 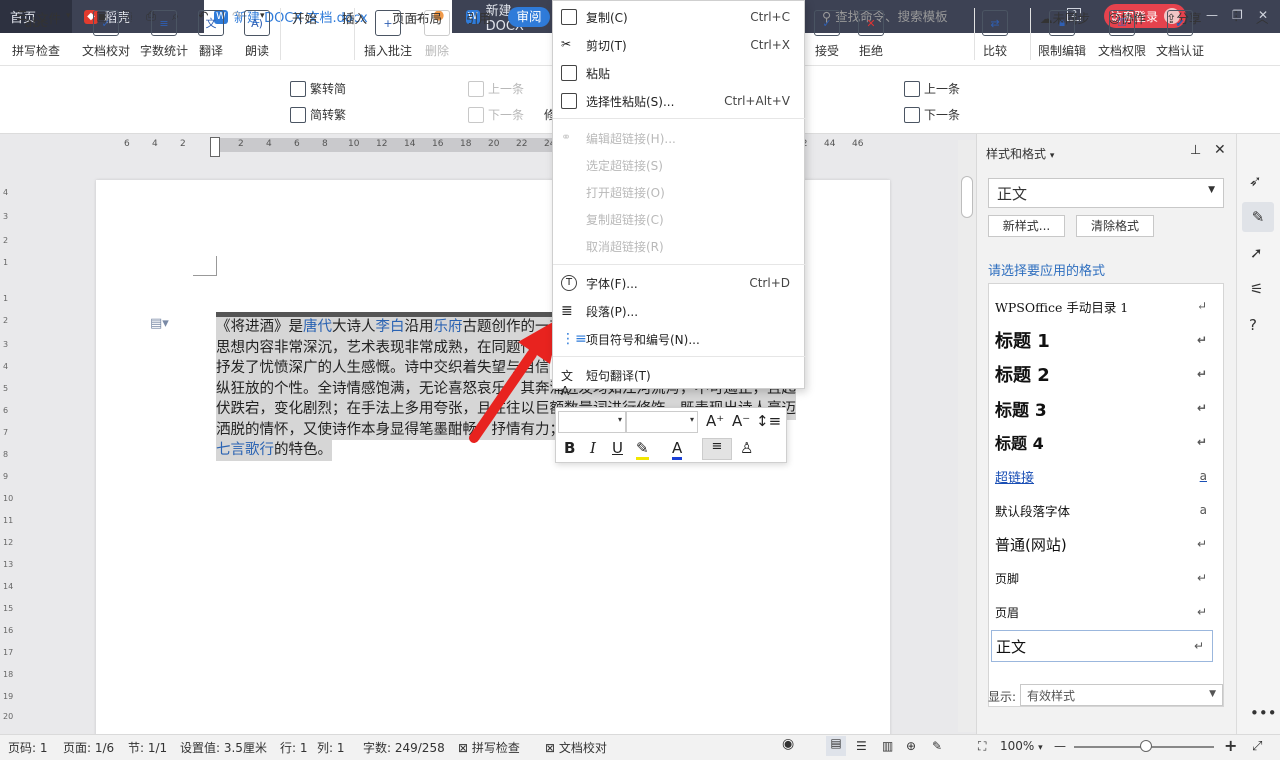 What do you see at coordinates (679, 17) in the screenshot?
I see `menu-item-copy: 复制(C) Ctrl+C` at bounding box center [679, 17].